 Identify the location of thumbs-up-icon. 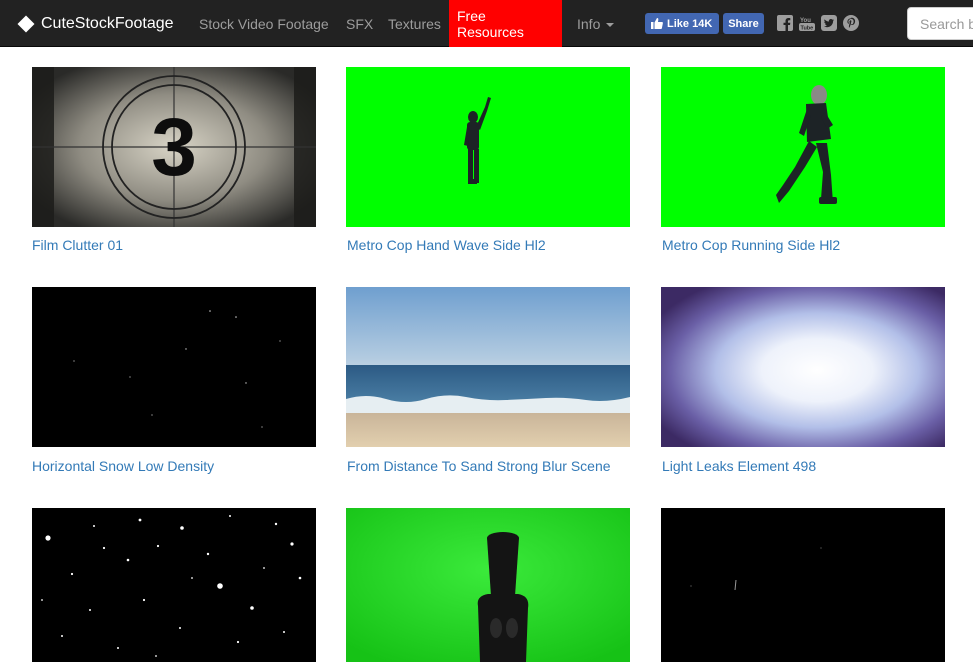
(657, 23).